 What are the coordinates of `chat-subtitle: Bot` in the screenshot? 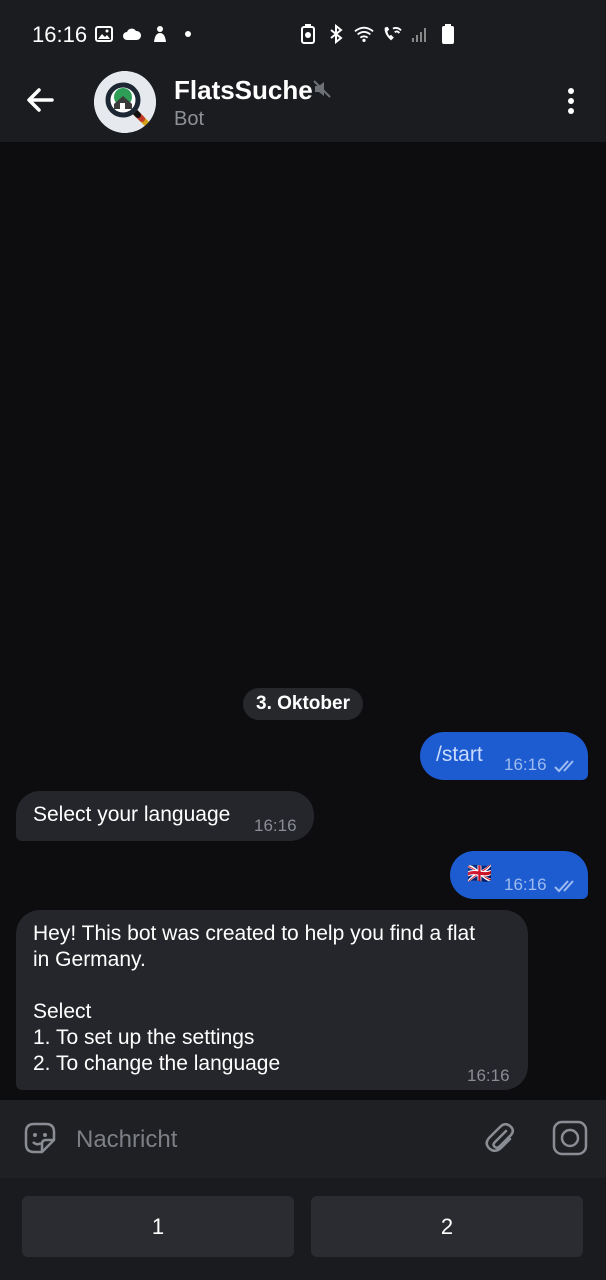 It's located at (189, 119).